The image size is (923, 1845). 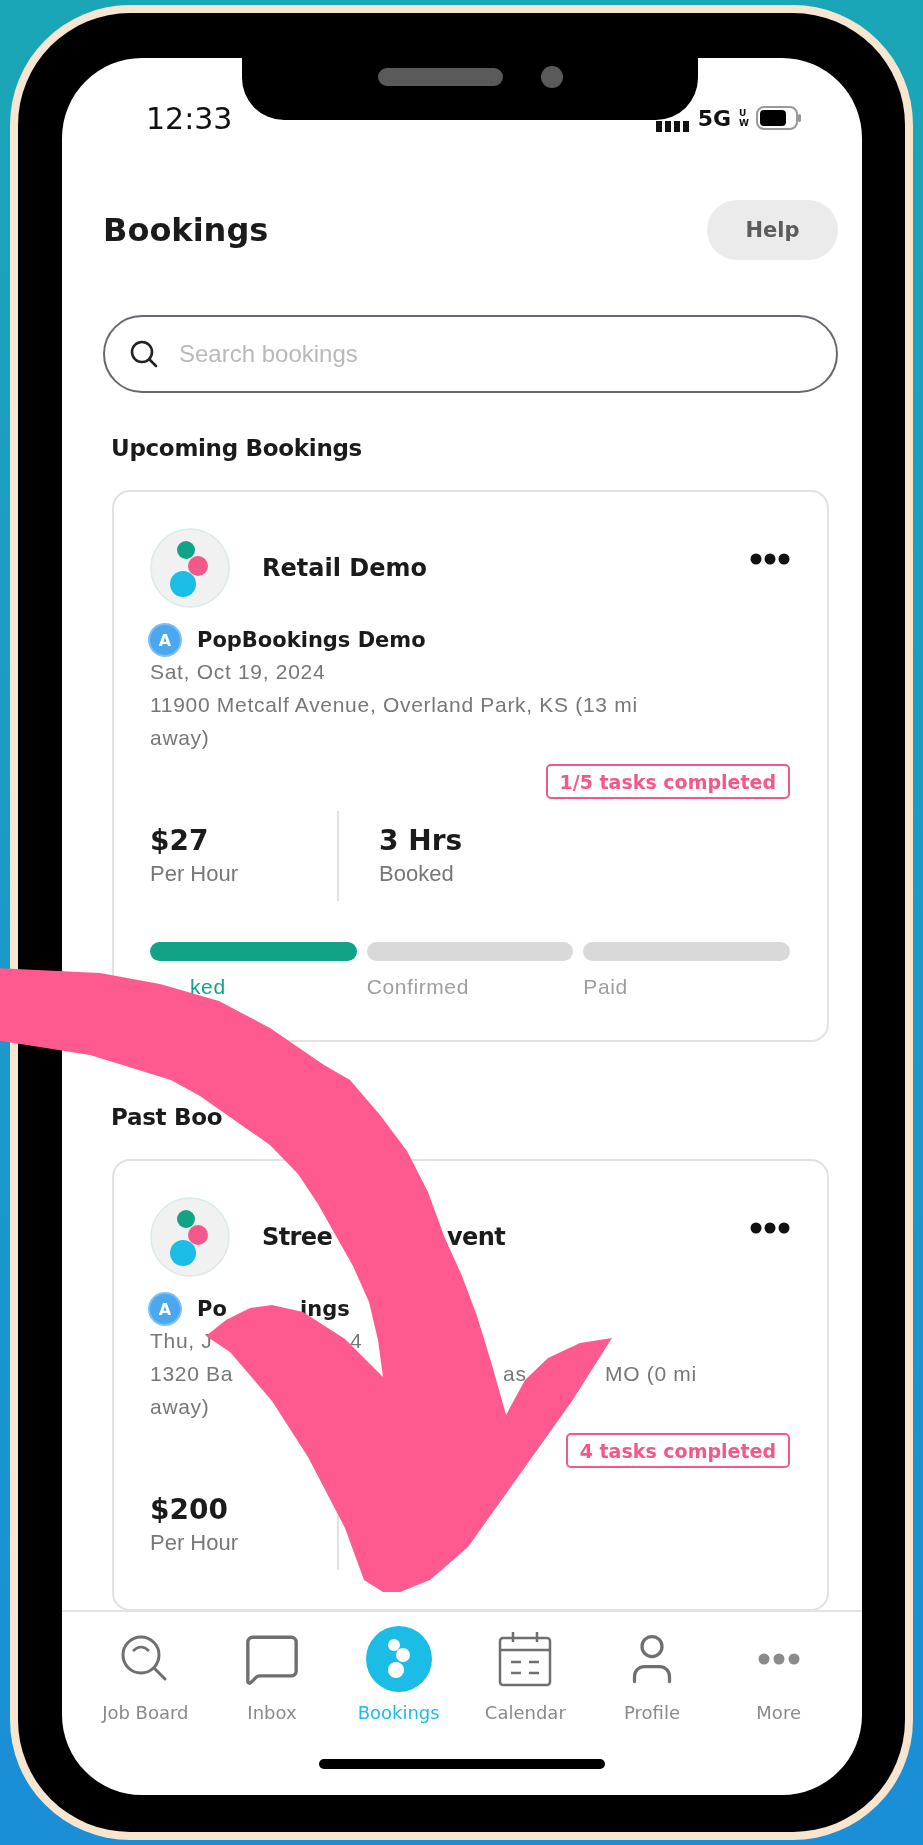 I want to click on nav-tab: Bookings, so click(x=398, y=1674).